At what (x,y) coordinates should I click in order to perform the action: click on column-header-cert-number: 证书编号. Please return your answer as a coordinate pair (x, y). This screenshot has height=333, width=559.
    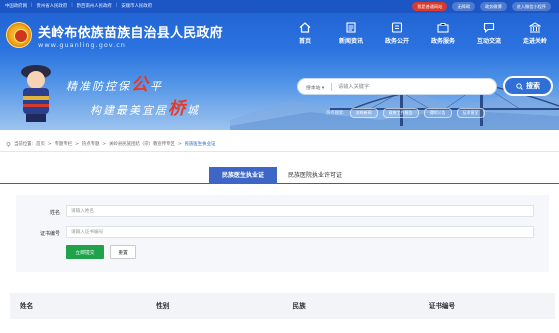
    Looking at the image, I should click on (442, 306).